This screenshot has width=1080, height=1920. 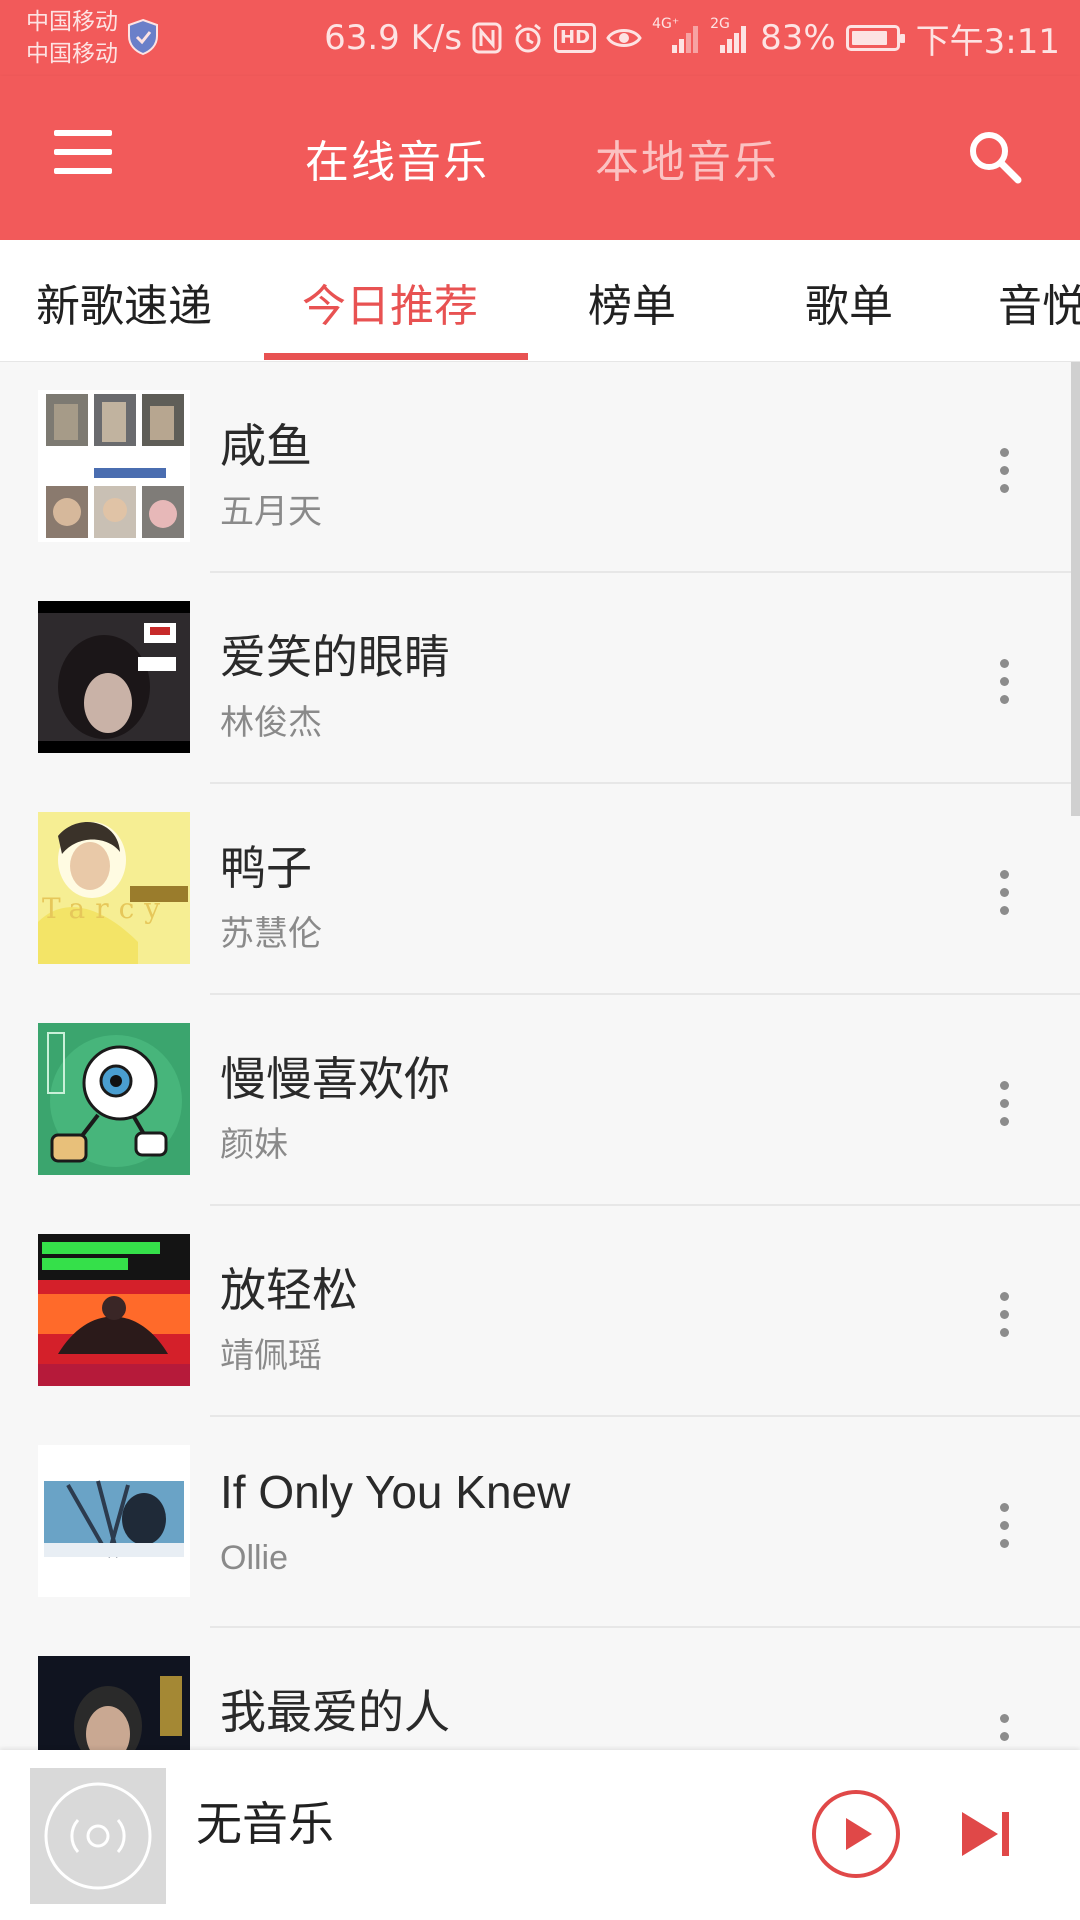 What do you see at coordinates (666, 24) in the screenshot?
I see `signal-4g-label: 4G⁺` at bounding box center [666, 24].